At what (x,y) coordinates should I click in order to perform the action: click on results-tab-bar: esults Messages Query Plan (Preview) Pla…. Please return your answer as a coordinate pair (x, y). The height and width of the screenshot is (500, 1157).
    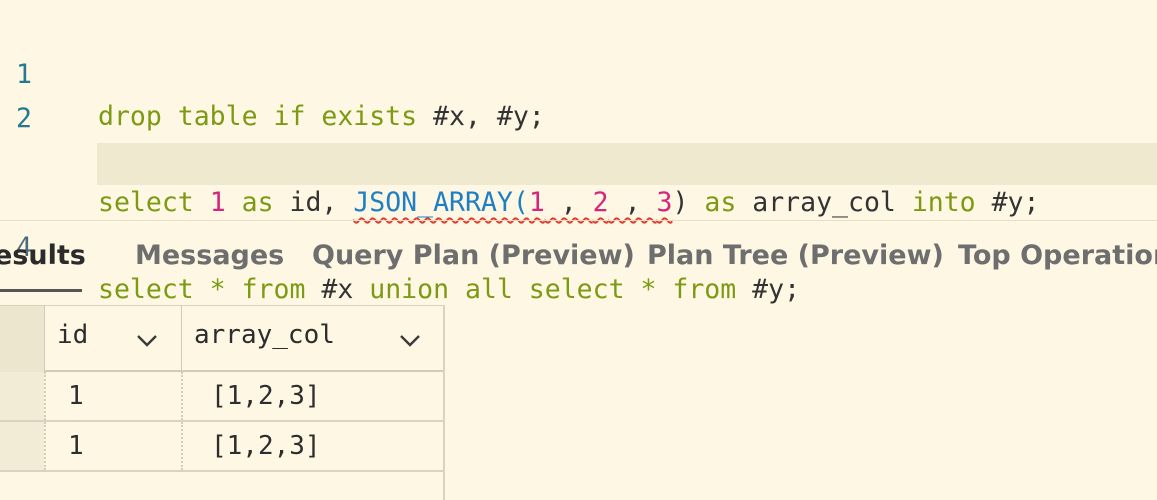
    Looking at the image, I should click on (578, 261).